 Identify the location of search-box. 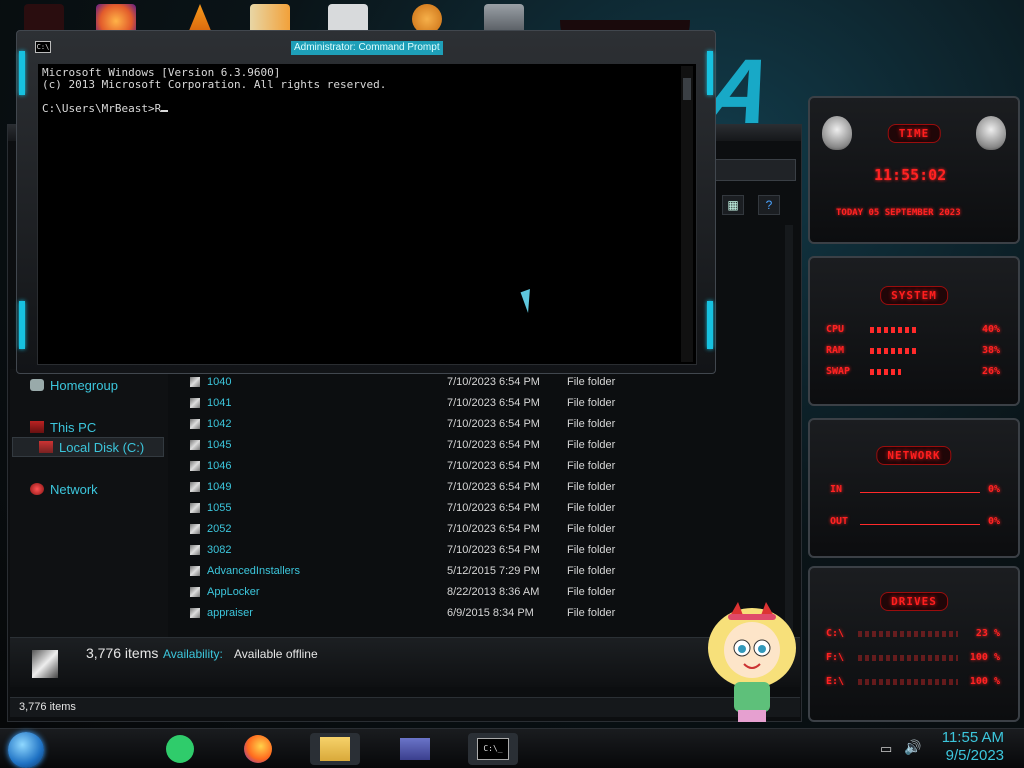
(752, 170).